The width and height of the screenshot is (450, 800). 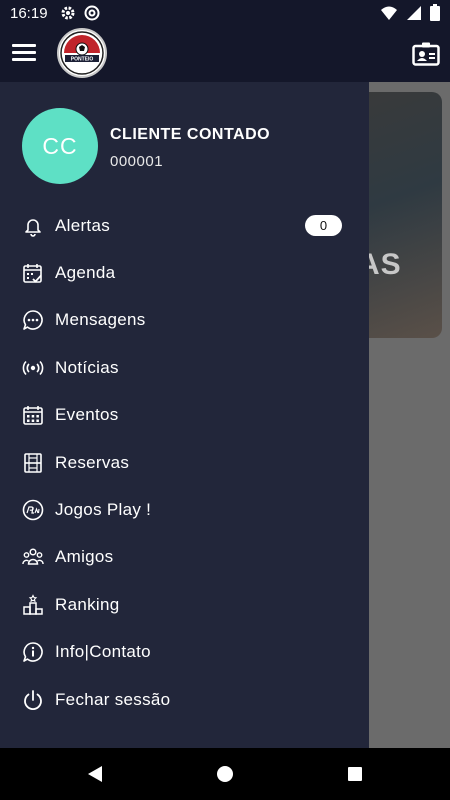 What do you see at coordinates (85, 273) in the screenshot?
I see `menu-label-agenda: Agenda` at bounding box center [85, 273].